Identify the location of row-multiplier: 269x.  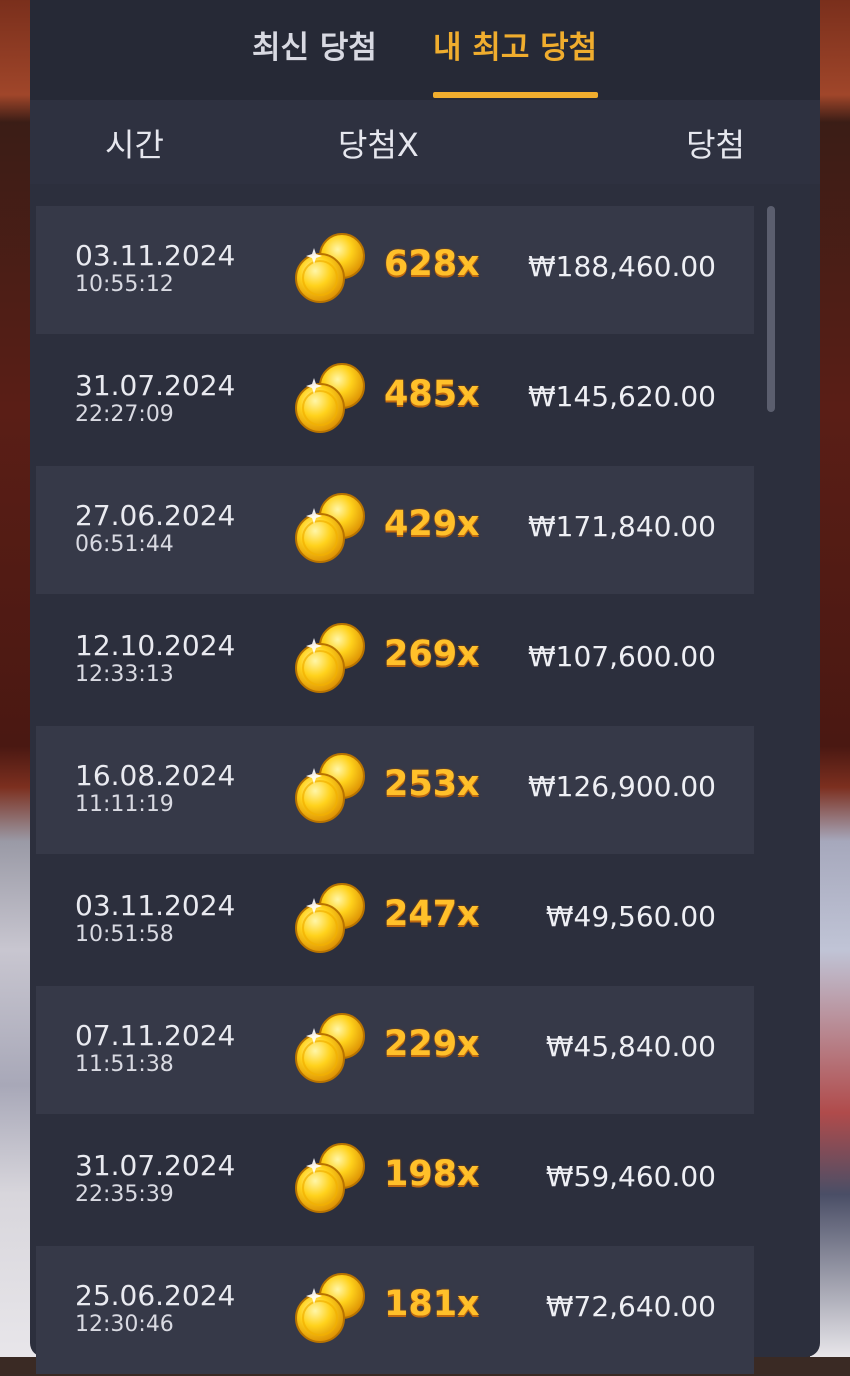
(432, 654).